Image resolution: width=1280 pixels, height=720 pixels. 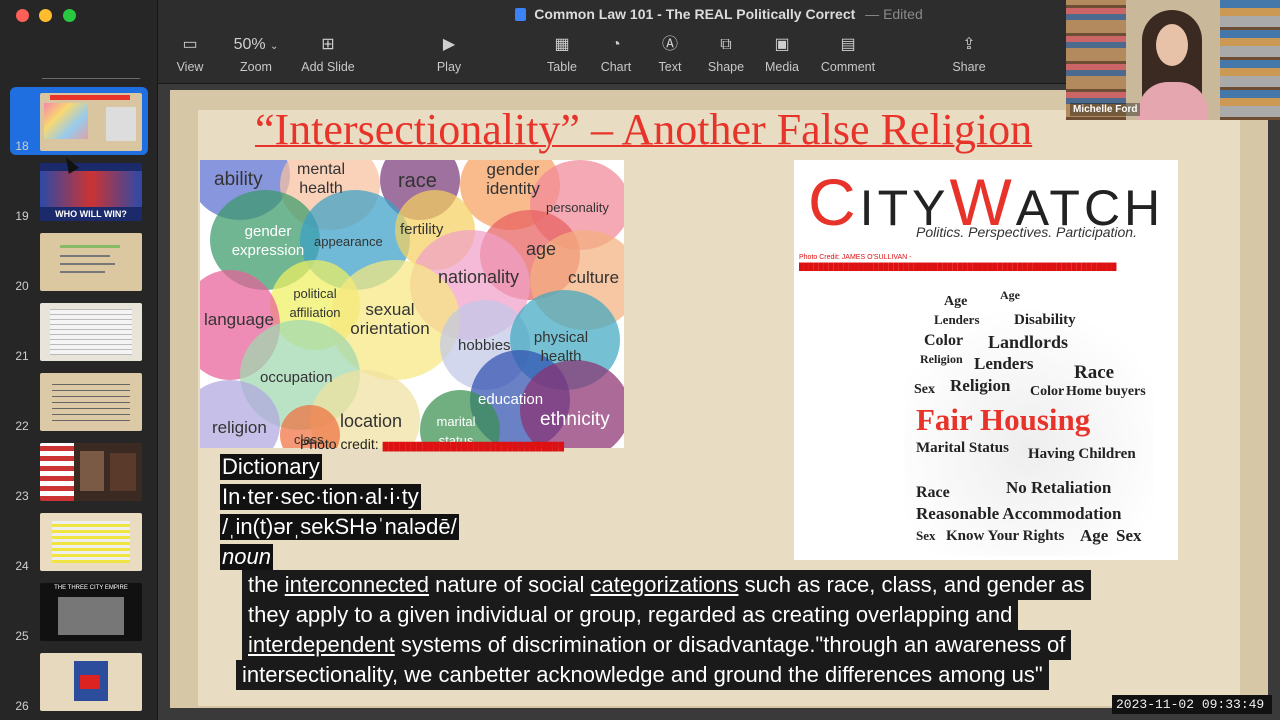 I want to click on participant-face, so click(x=1172, y=45).